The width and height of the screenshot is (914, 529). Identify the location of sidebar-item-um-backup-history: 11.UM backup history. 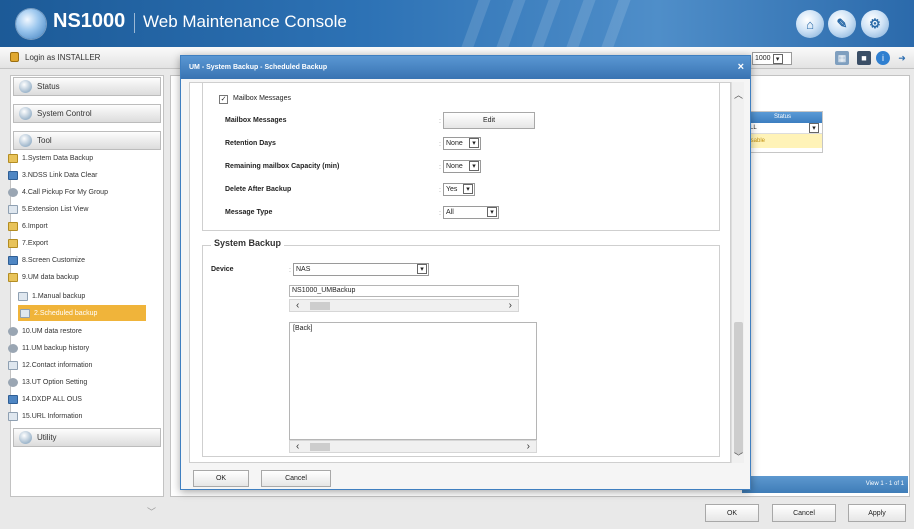
(48, 348).